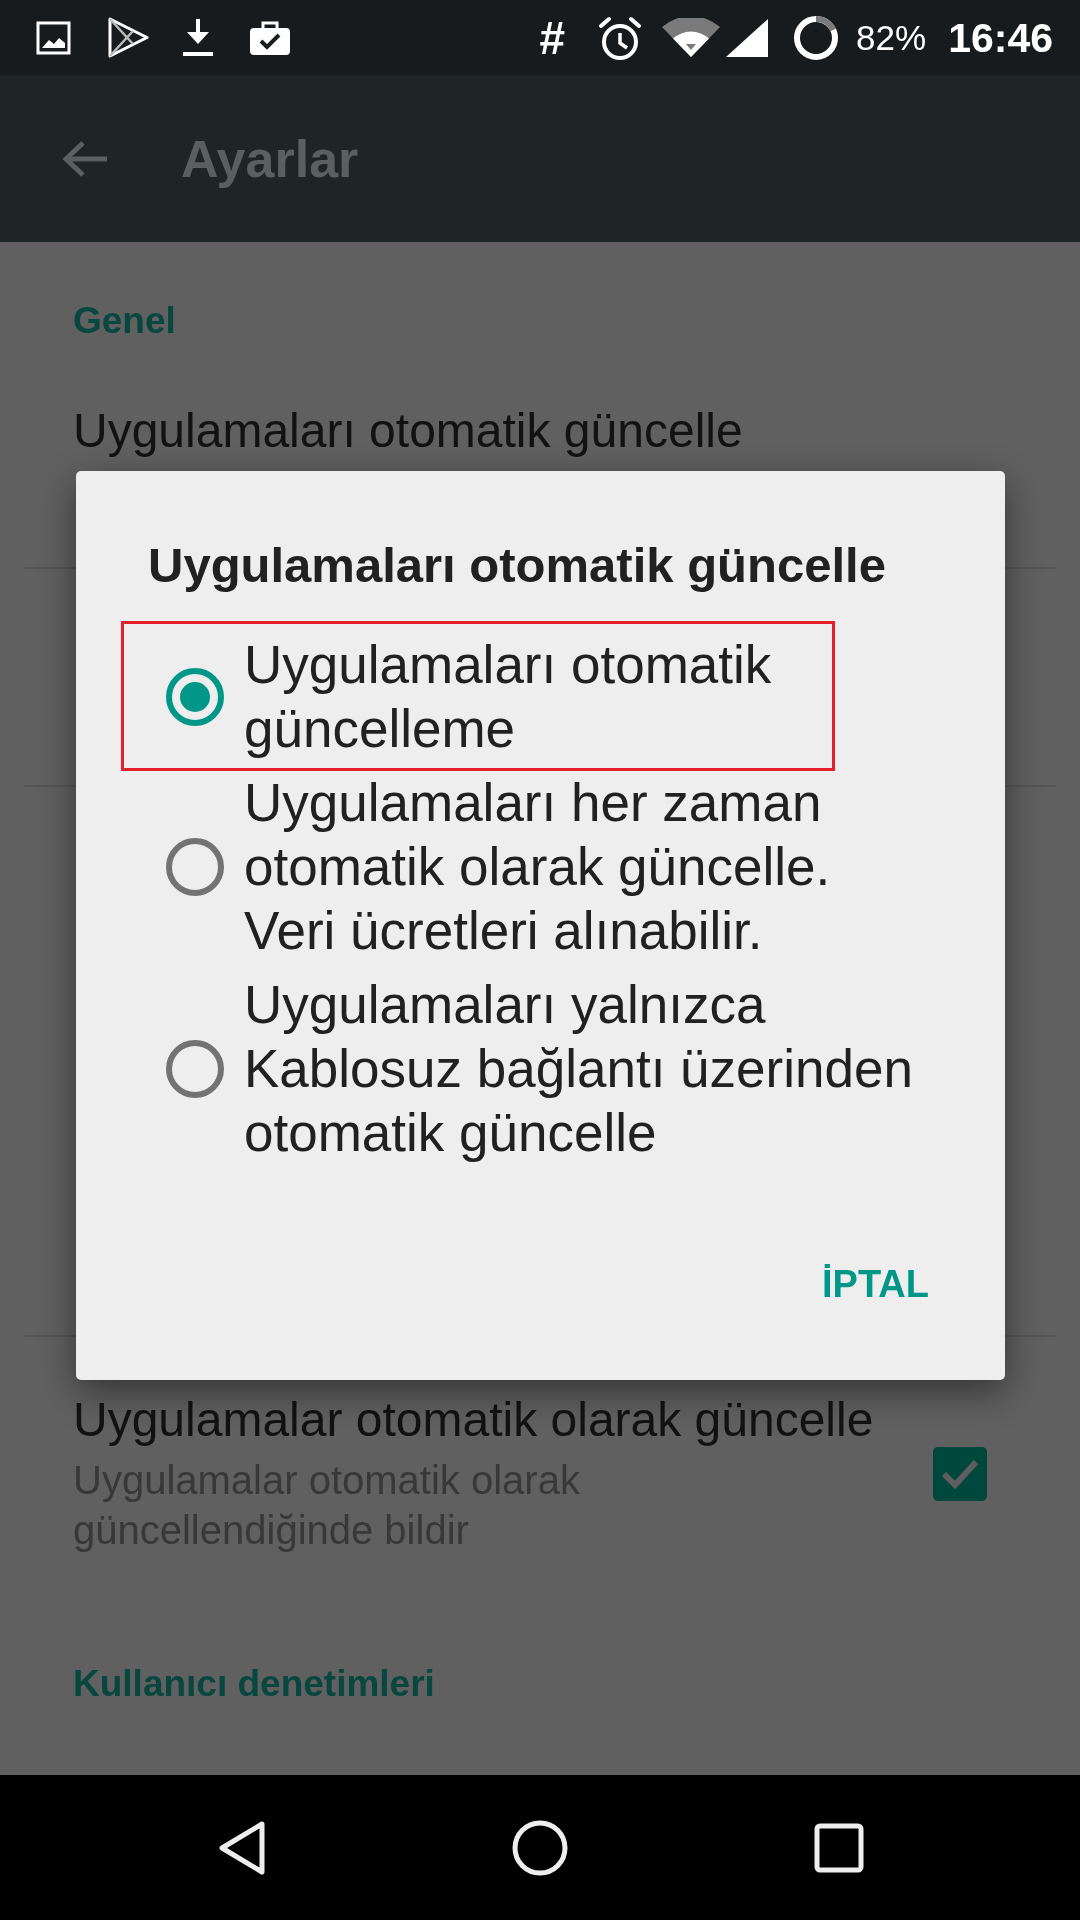  Describe the element at coordinates (198, 37) in the screenshot. I see `download-icon` at that location.